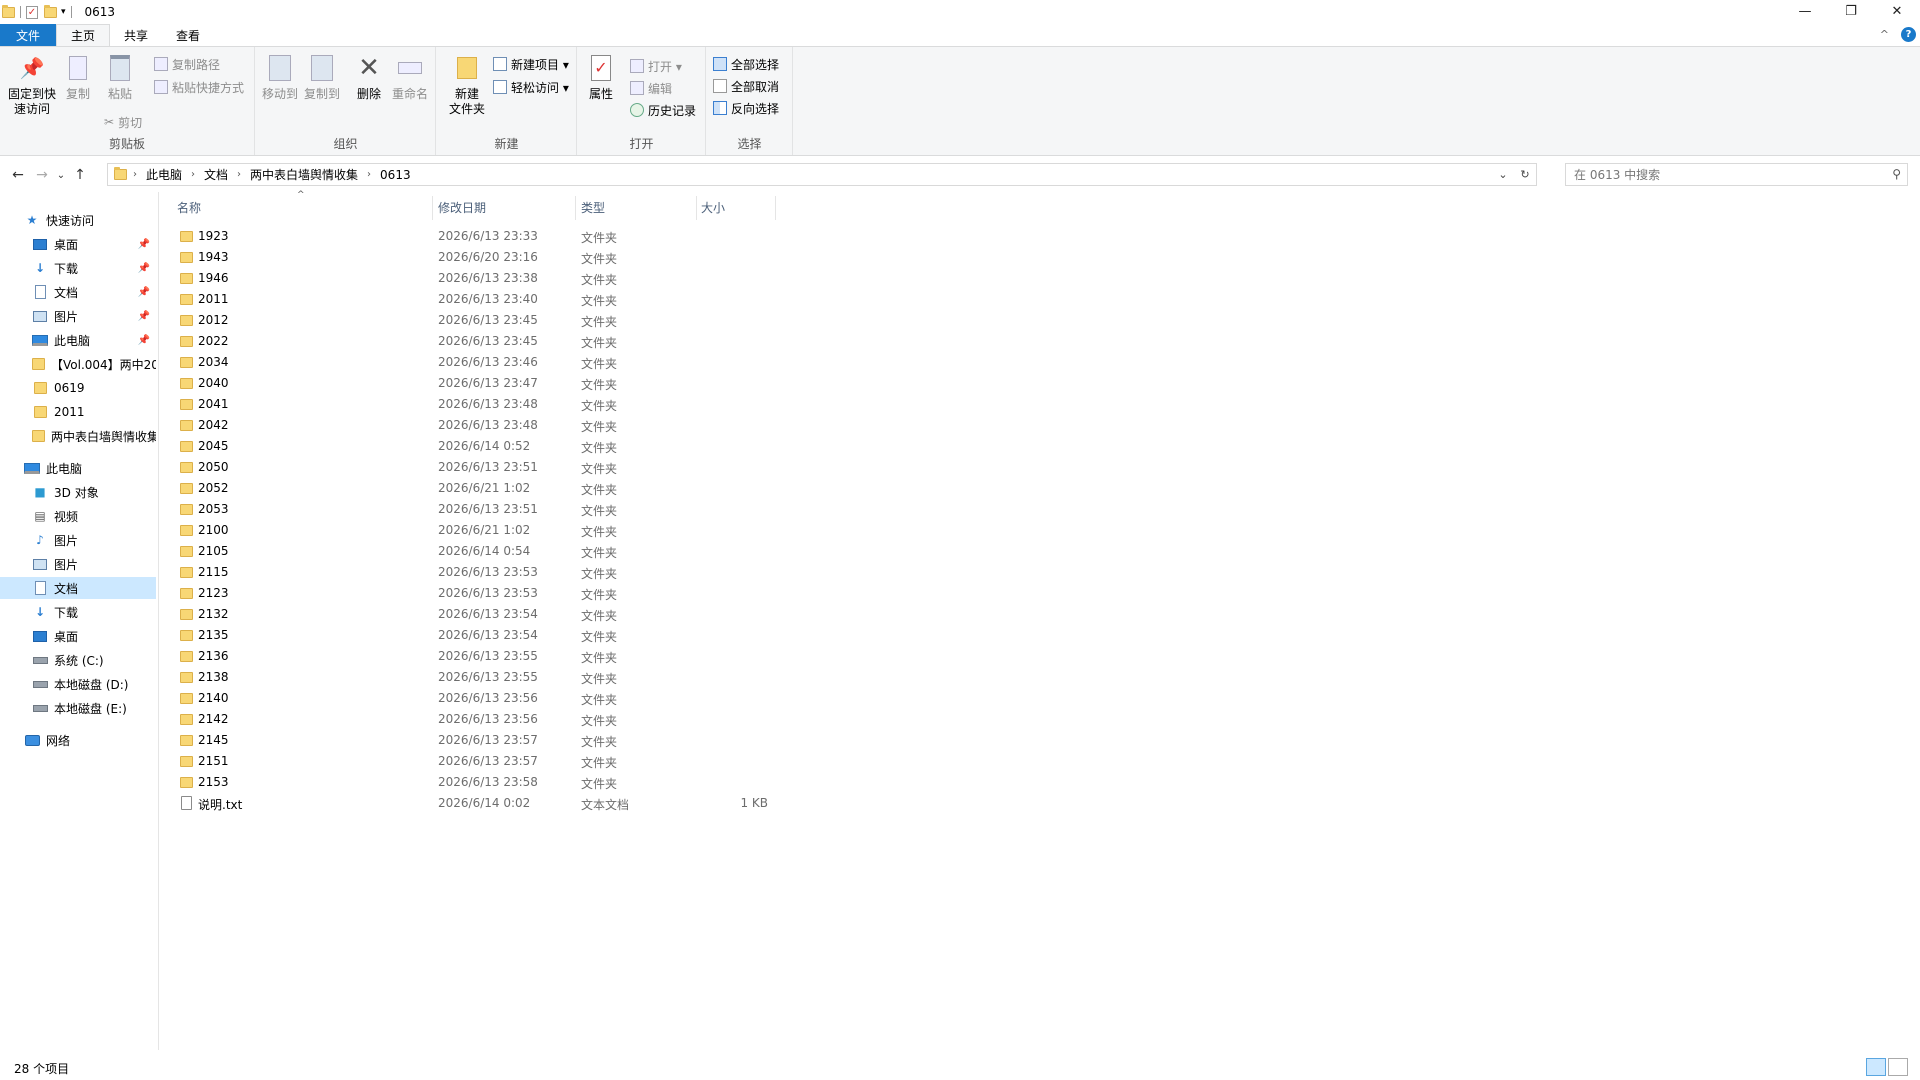  Describe the element at coordinates (78, 492) in the screenshot. I see `nav-item-3d-objects: ■ 3D 对象` at that location.